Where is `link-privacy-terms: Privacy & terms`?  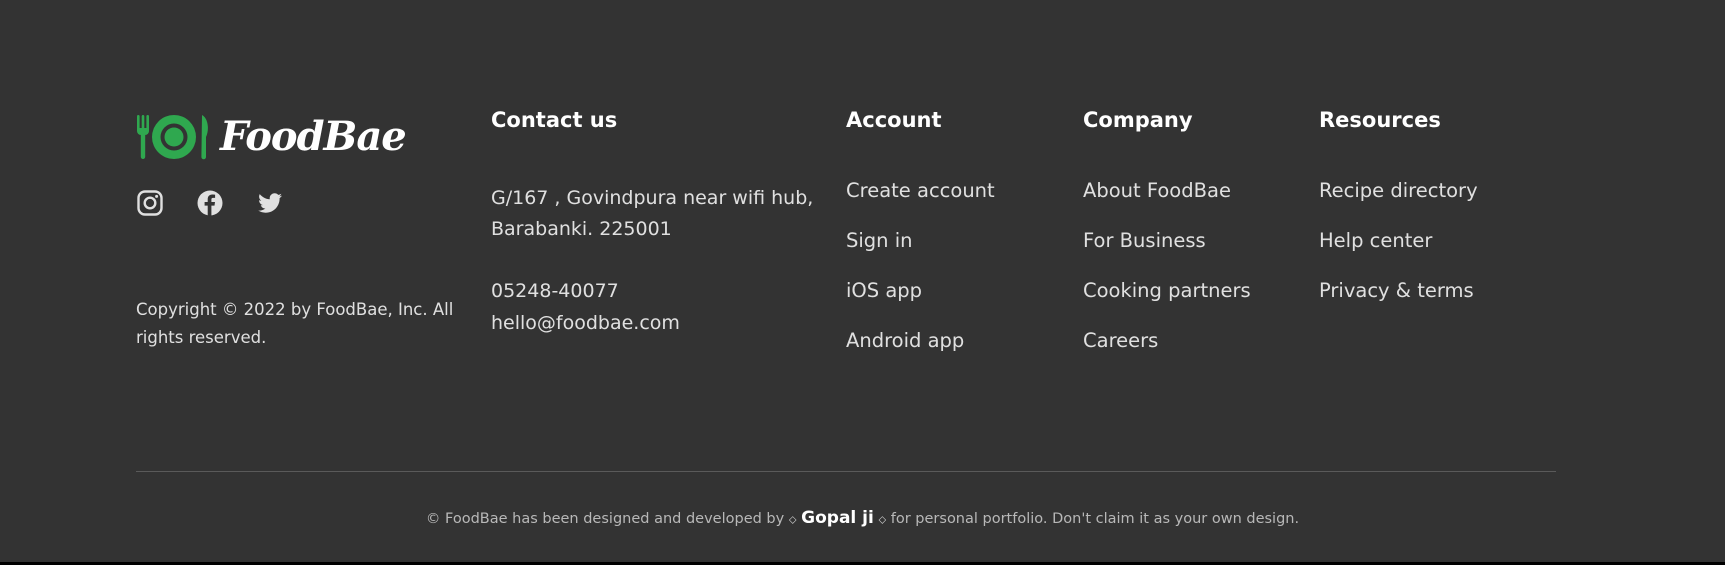 link-privacy-terms: Privacy & terms is located at coordinates (1398, 301).